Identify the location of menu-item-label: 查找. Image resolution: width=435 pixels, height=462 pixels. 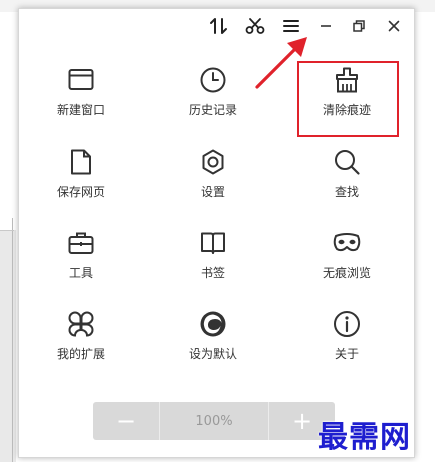
(346, 192).